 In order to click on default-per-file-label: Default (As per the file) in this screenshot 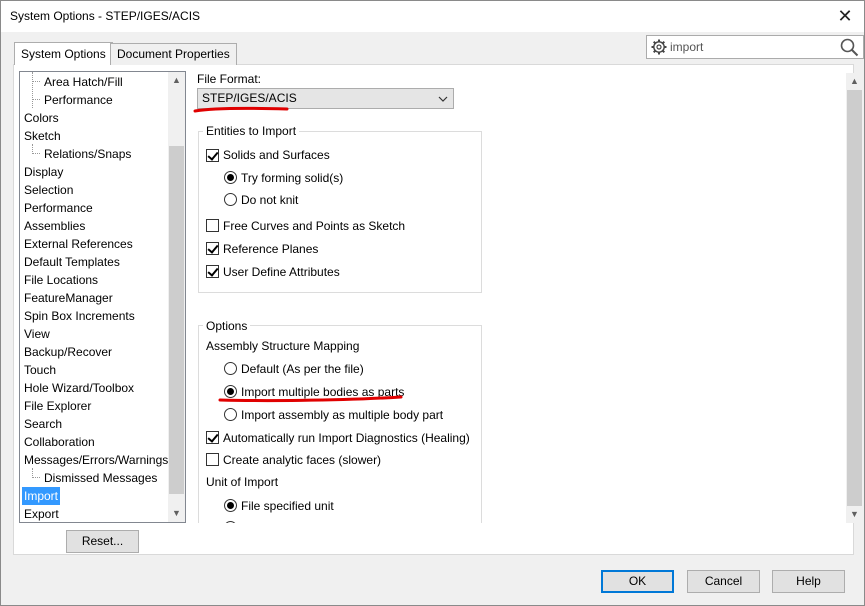, I will do `click(302, 369)`.